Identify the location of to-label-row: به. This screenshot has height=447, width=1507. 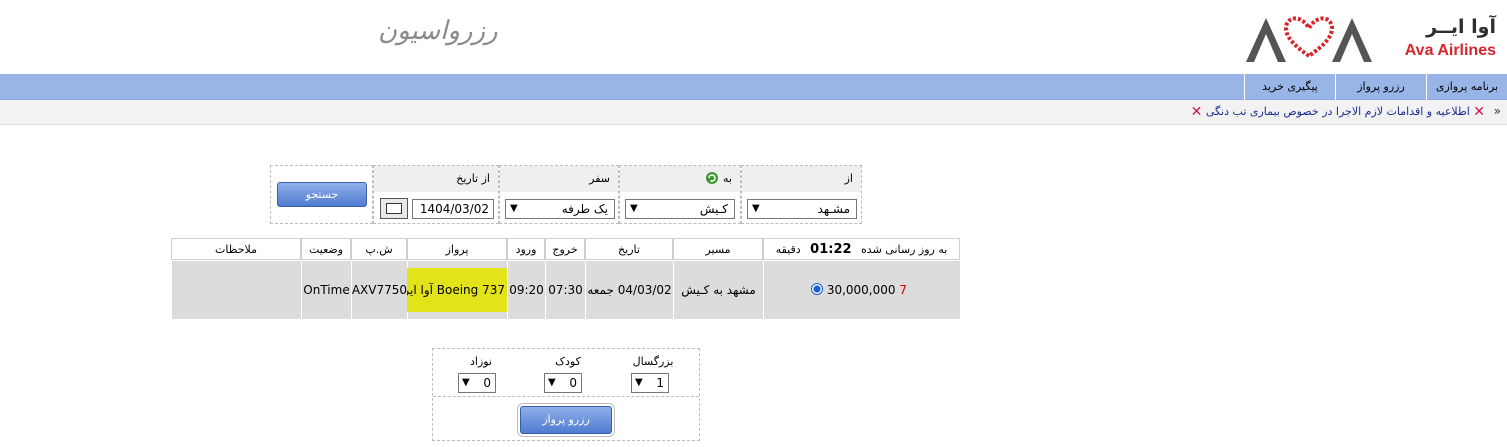
(680, 179).